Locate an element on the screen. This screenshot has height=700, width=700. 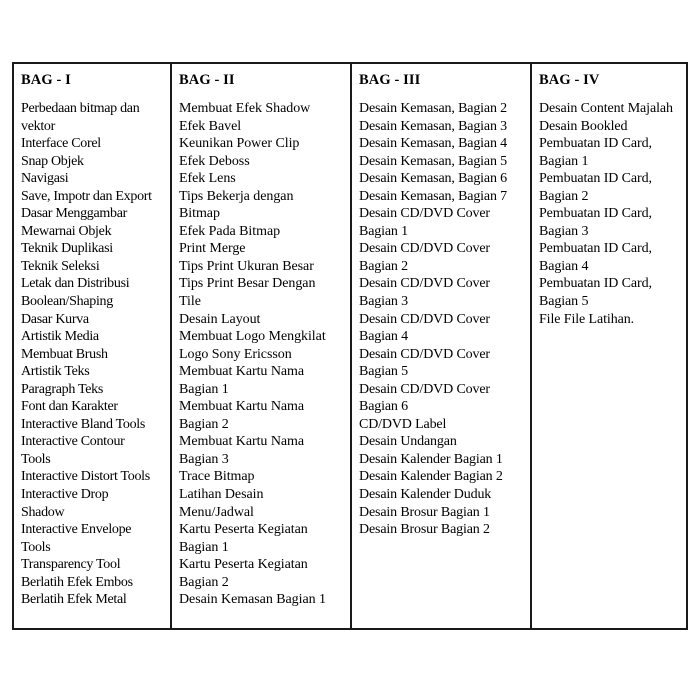
list-item: Efek Pada Bitmap is located at coordinates (230, 231).